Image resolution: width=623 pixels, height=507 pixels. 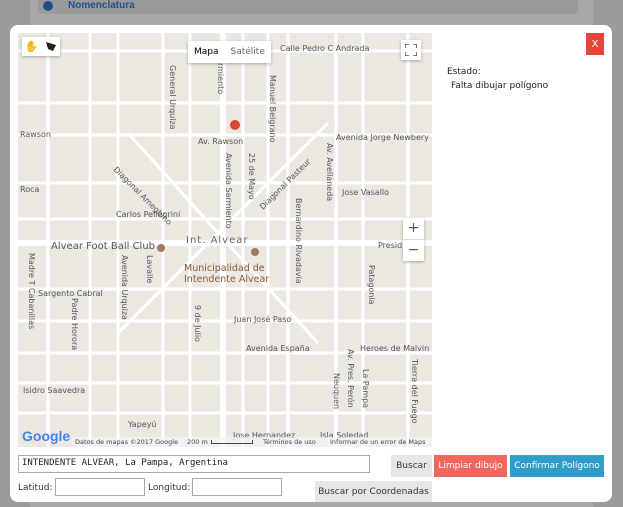 I want to click on tab-satelite: Satélite, so click(x=248, y=52).